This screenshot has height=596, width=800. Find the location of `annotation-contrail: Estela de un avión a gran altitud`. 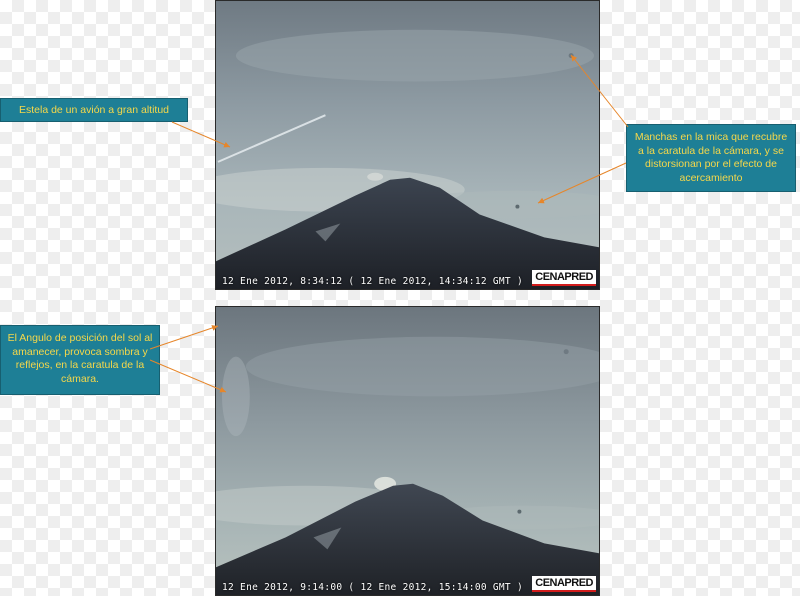

annotation-contrail: Estela de un avión a gran altitud is located at coordinates (94, 110).